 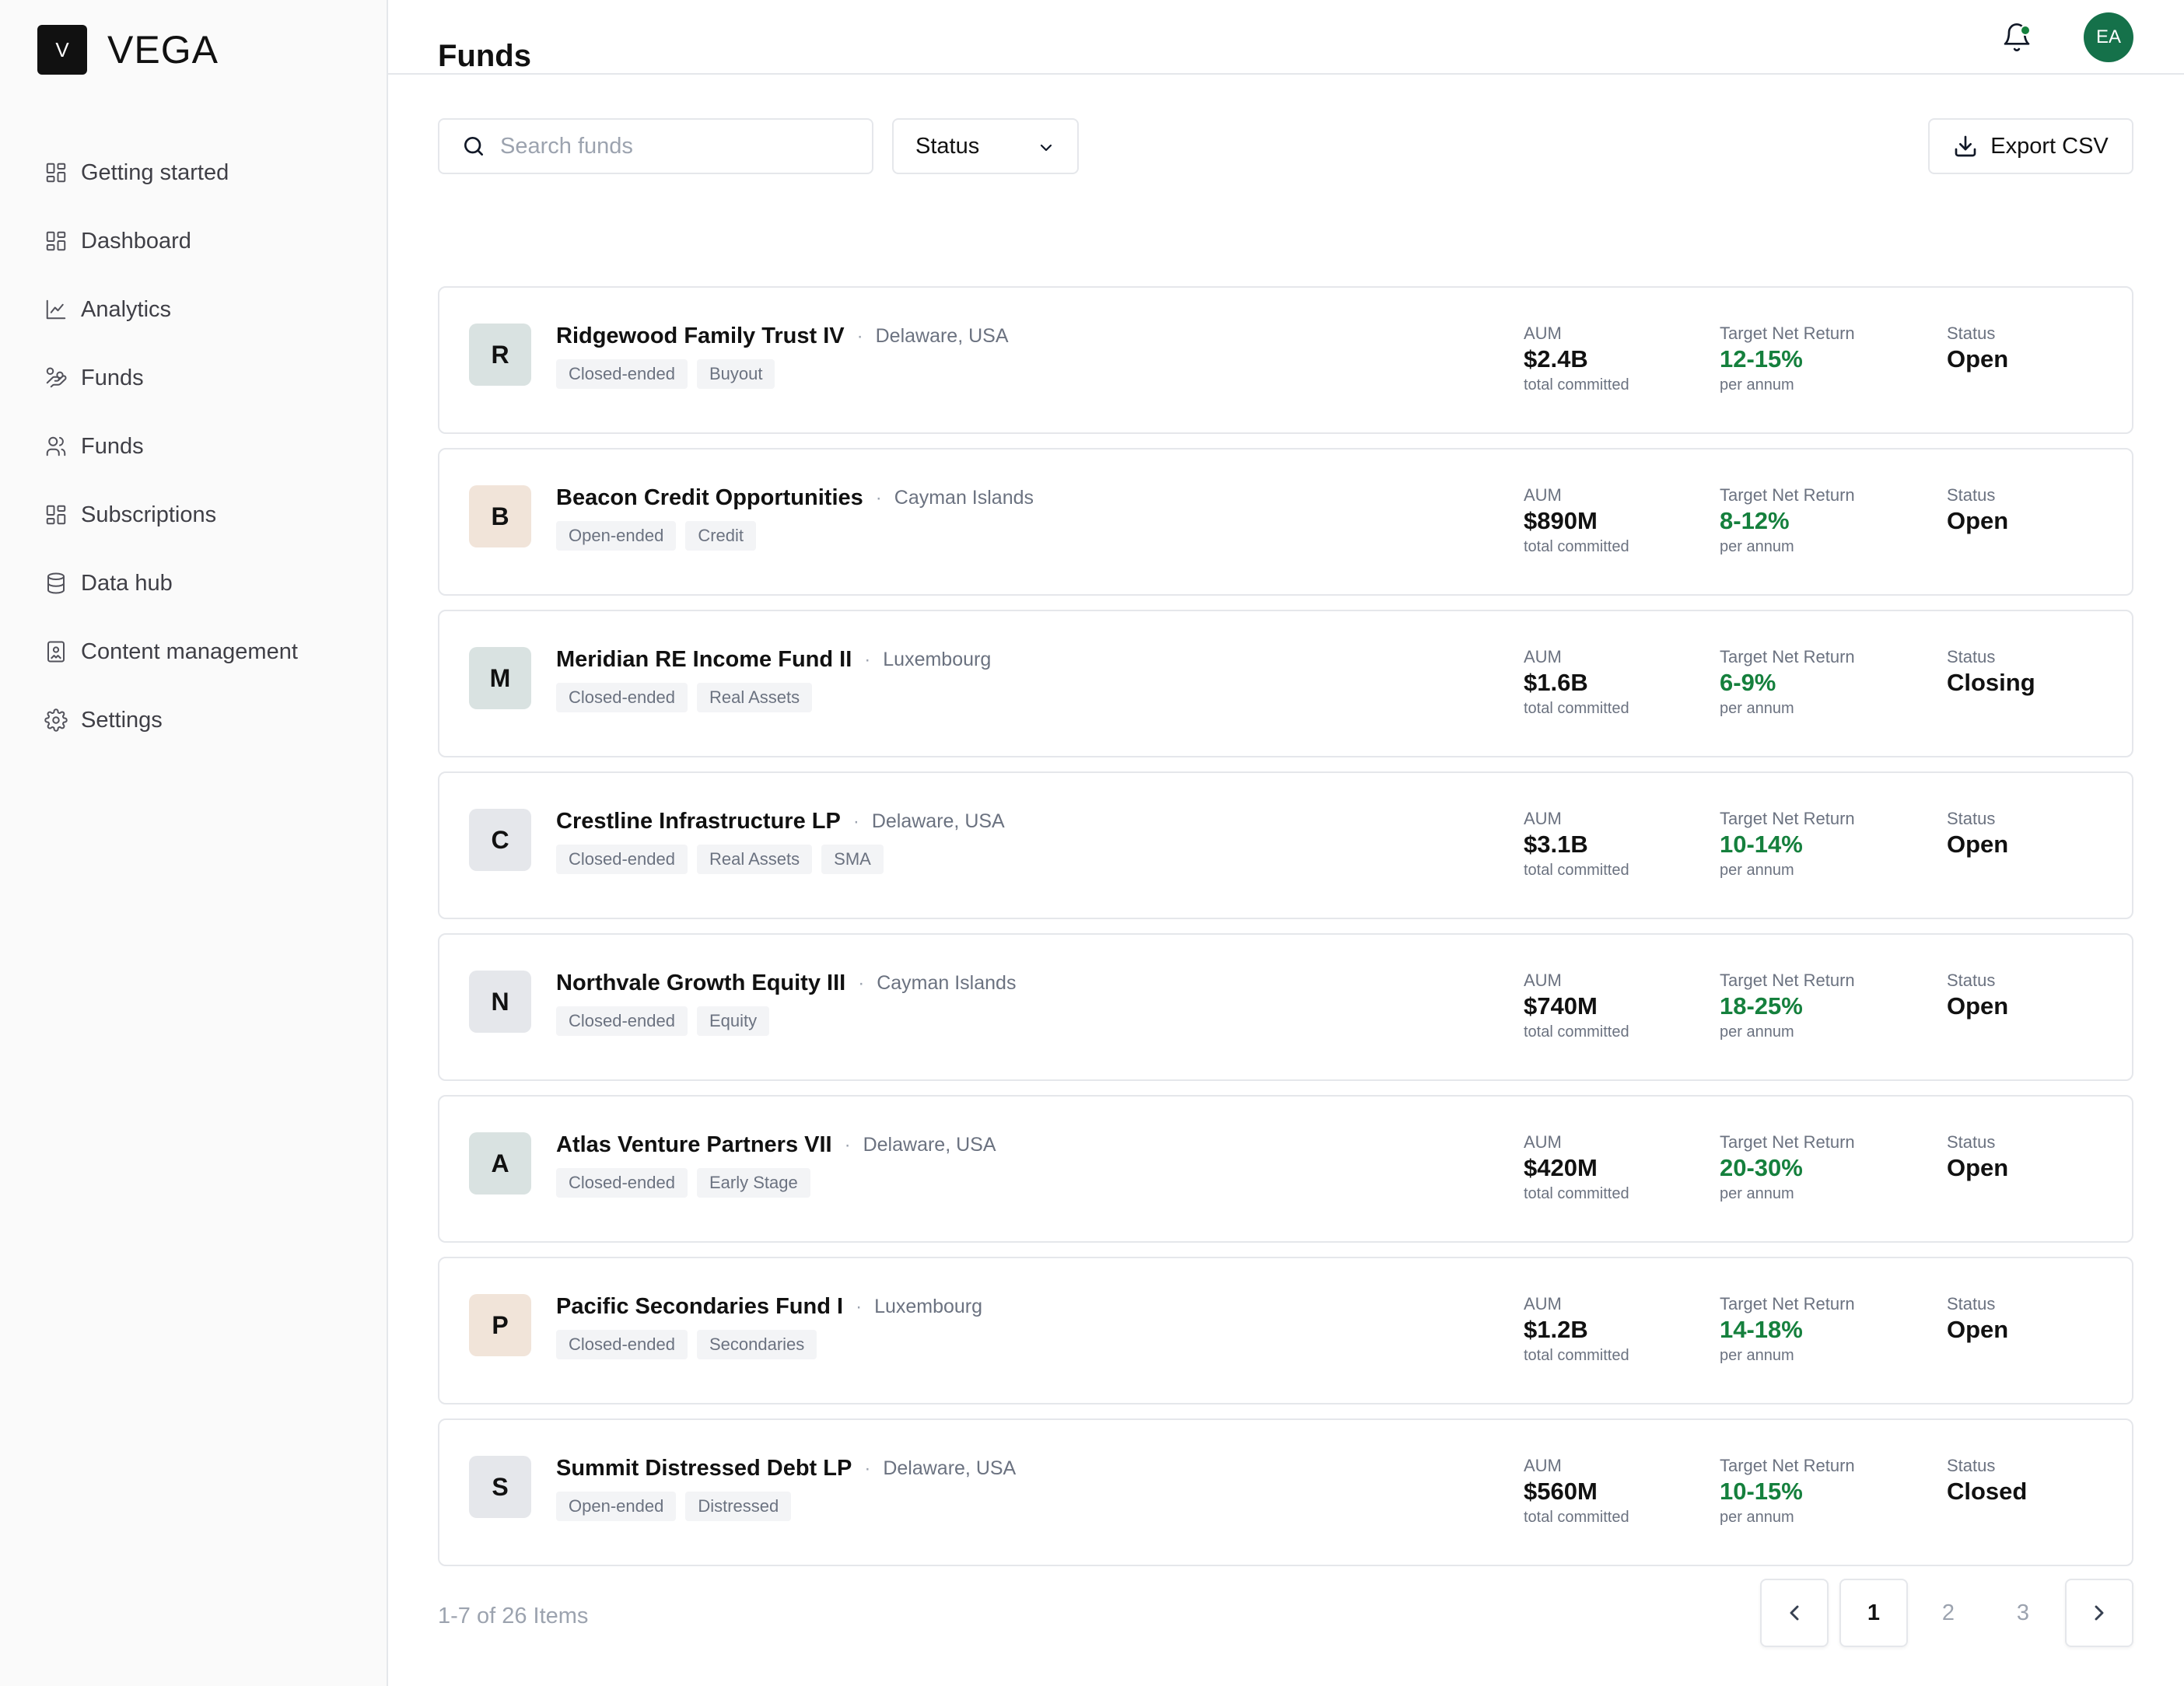 What do you see at coordinates (1966, 146) in the screenshot?
I see `download-icon` at bounding box center [1966, 146].